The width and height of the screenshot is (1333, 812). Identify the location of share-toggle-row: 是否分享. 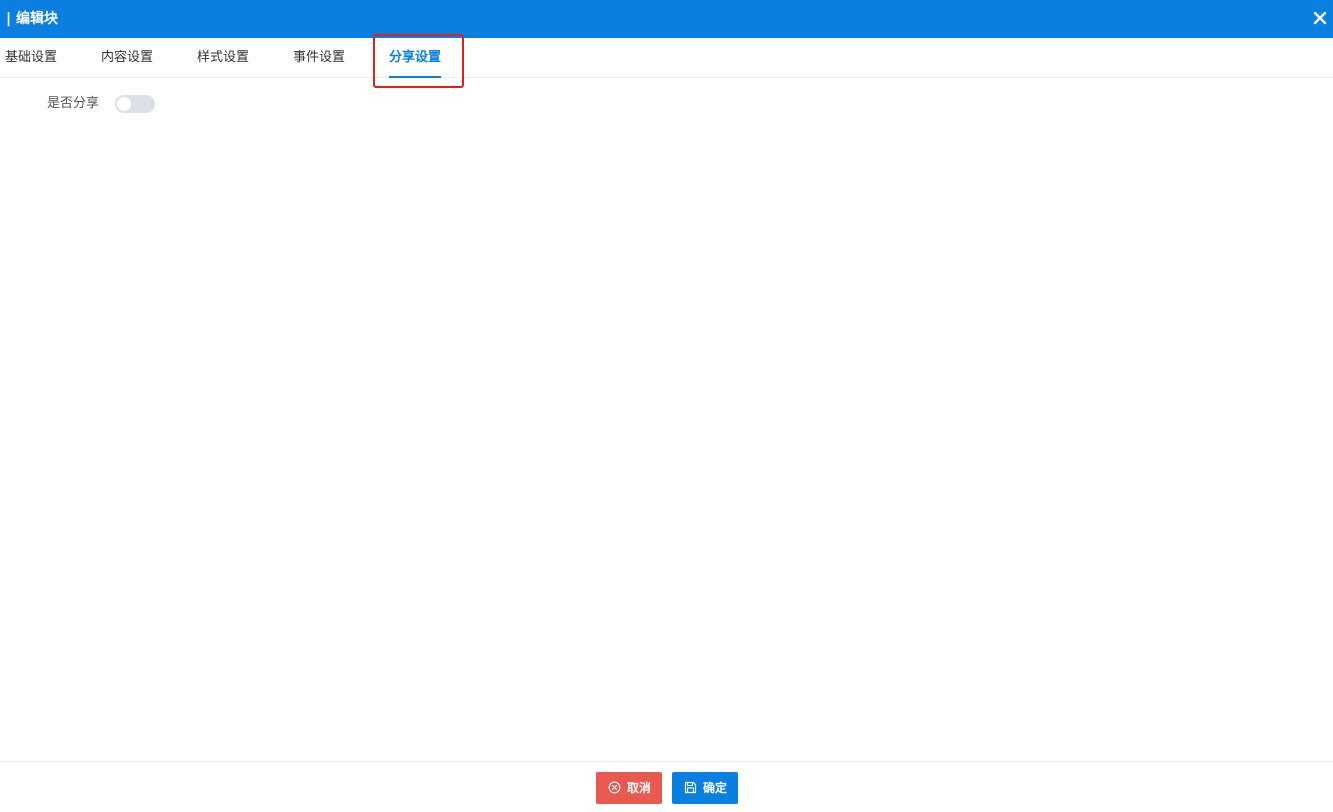
(150, 104).